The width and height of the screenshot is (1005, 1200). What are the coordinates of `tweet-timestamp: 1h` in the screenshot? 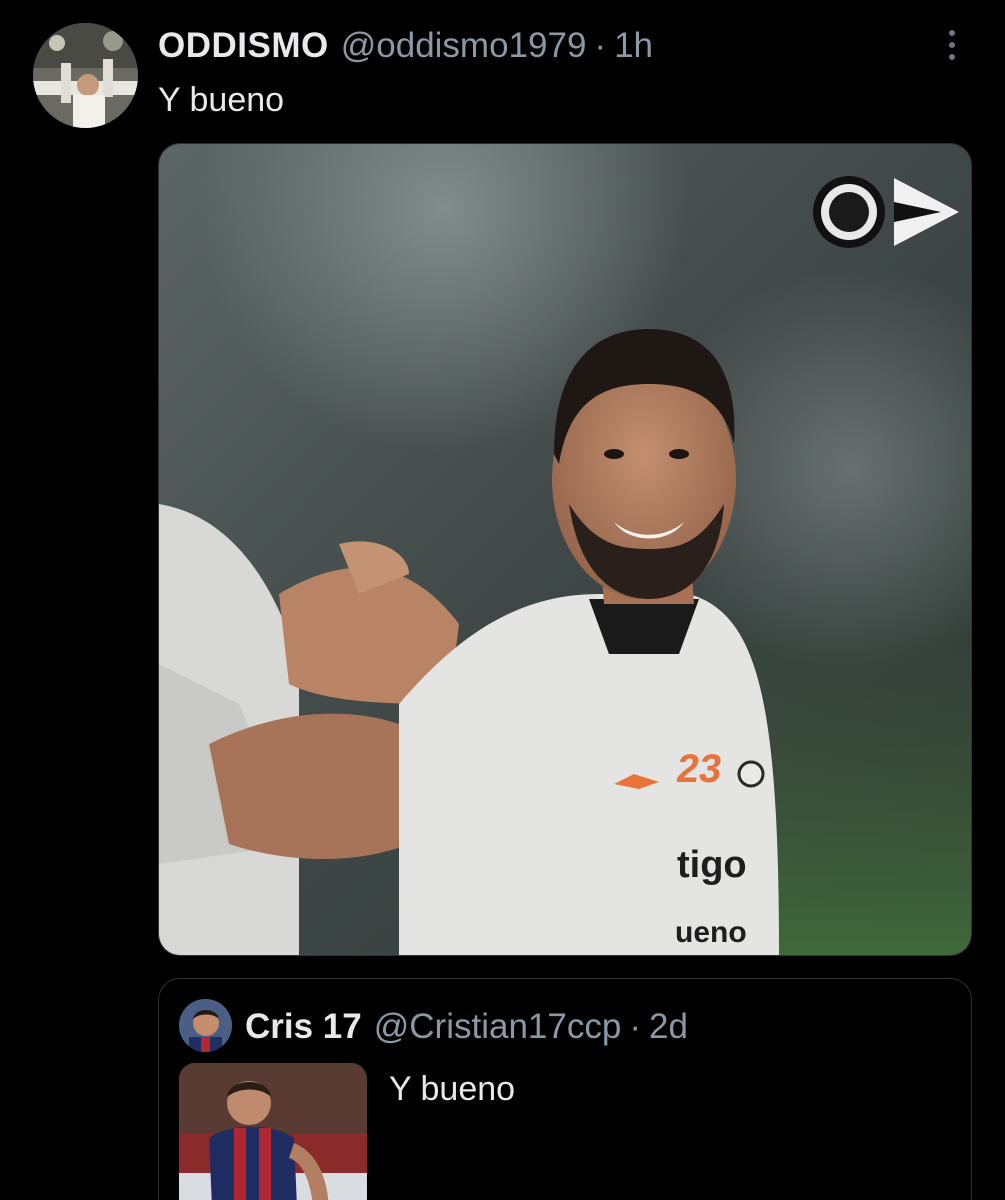 It's located at (633, 46).